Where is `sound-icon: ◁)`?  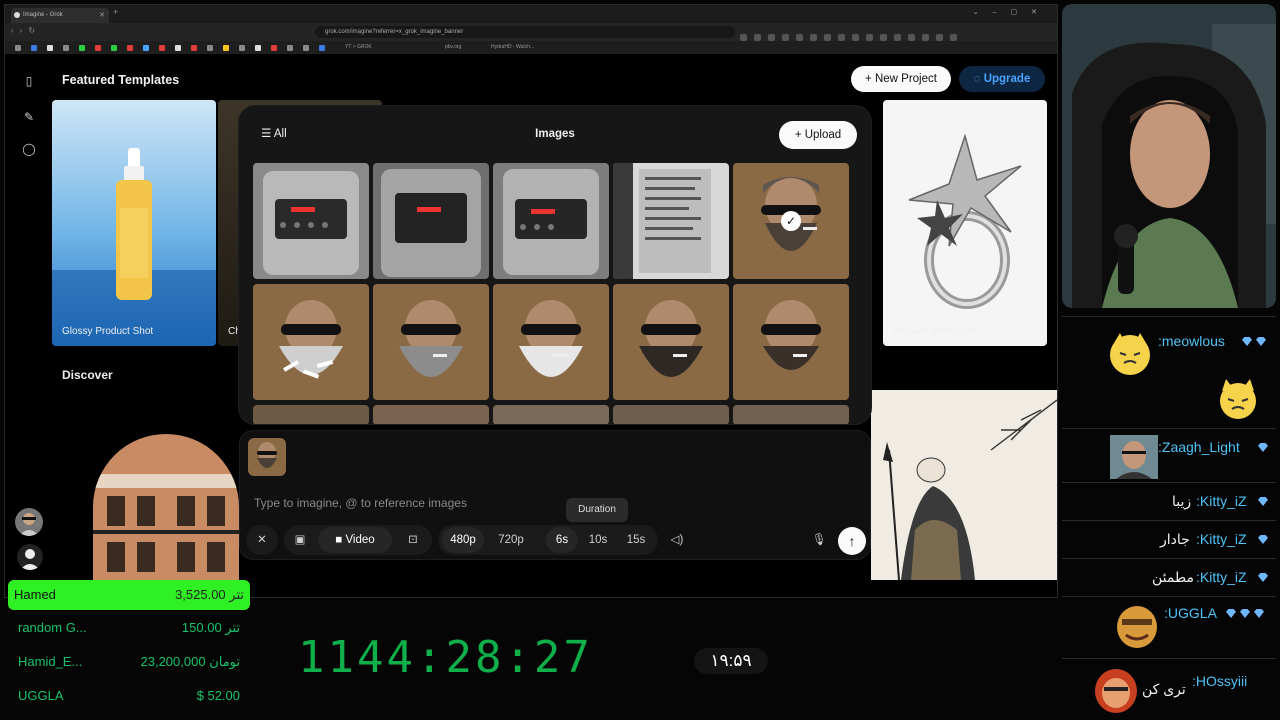 sound-icon: ◁) is located at coordinates (677, 540).